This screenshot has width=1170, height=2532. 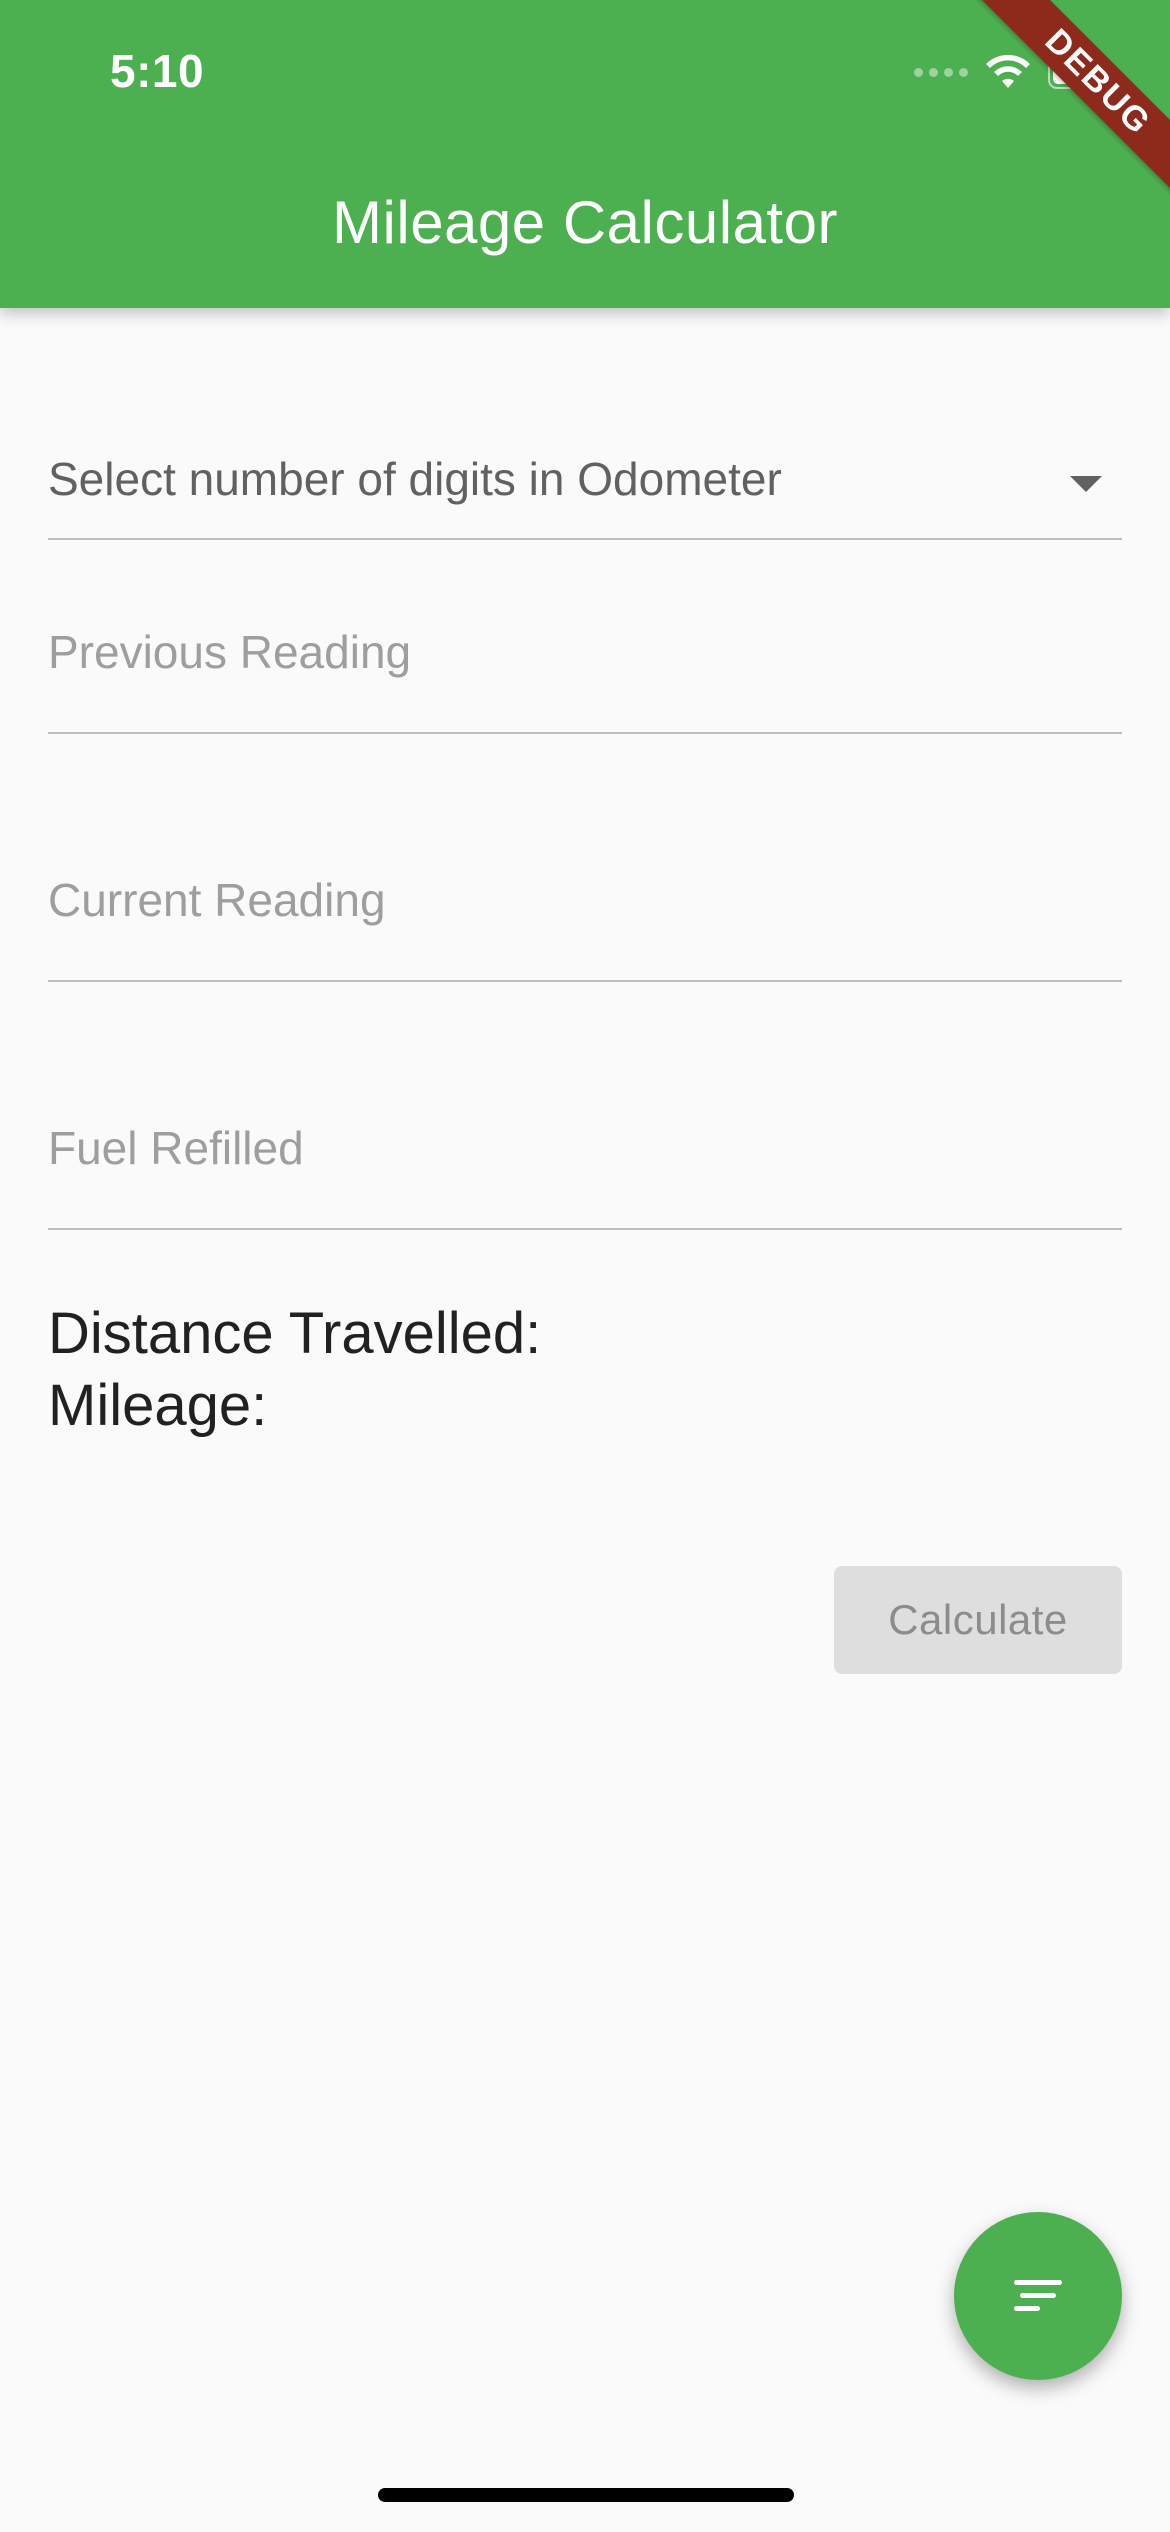 What do you see at coordinates (295, 1333) in the screenshot?
I see `distance-travelled-label: Distance Travelled:` at bounding box center [295, 1333].